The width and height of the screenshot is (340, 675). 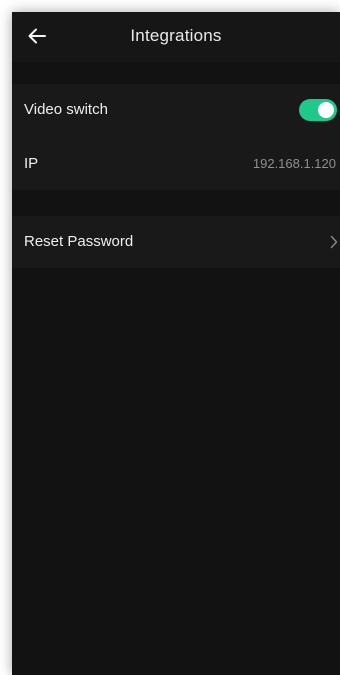 I want to click on settings-group-password: Reset Password, so click(x=176, y=242).